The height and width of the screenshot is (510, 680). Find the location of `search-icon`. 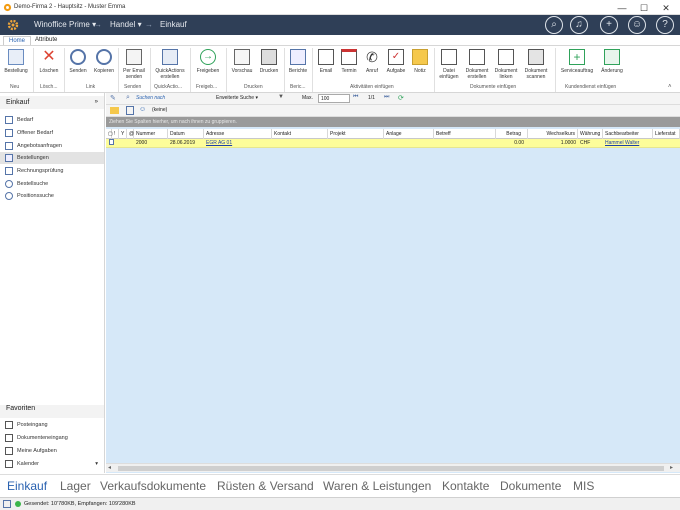

search-icon is located at coordinates (9, 196).